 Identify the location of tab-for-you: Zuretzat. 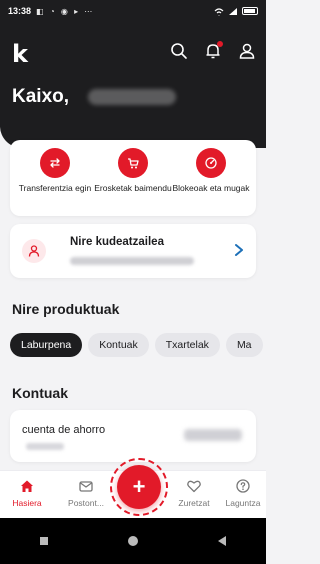
(194, 493).